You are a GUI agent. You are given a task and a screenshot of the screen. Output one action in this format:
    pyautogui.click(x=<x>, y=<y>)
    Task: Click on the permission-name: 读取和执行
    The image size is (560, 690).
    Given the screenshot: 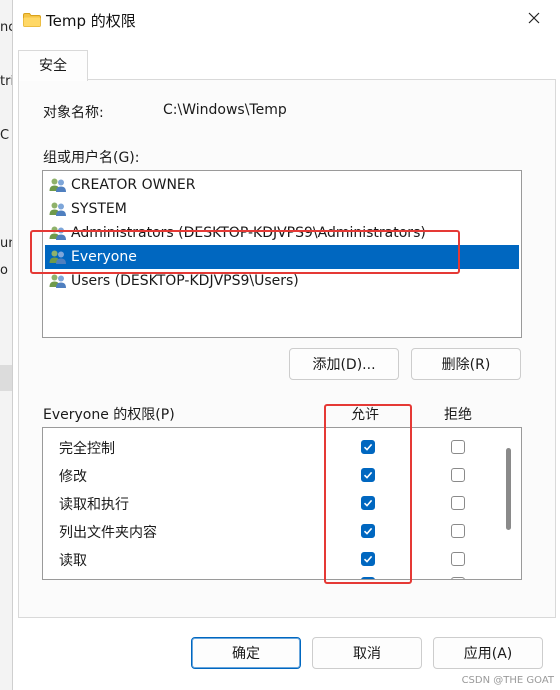 What is the action you would take?
    pyautogui.click(x=94, y=505)
    